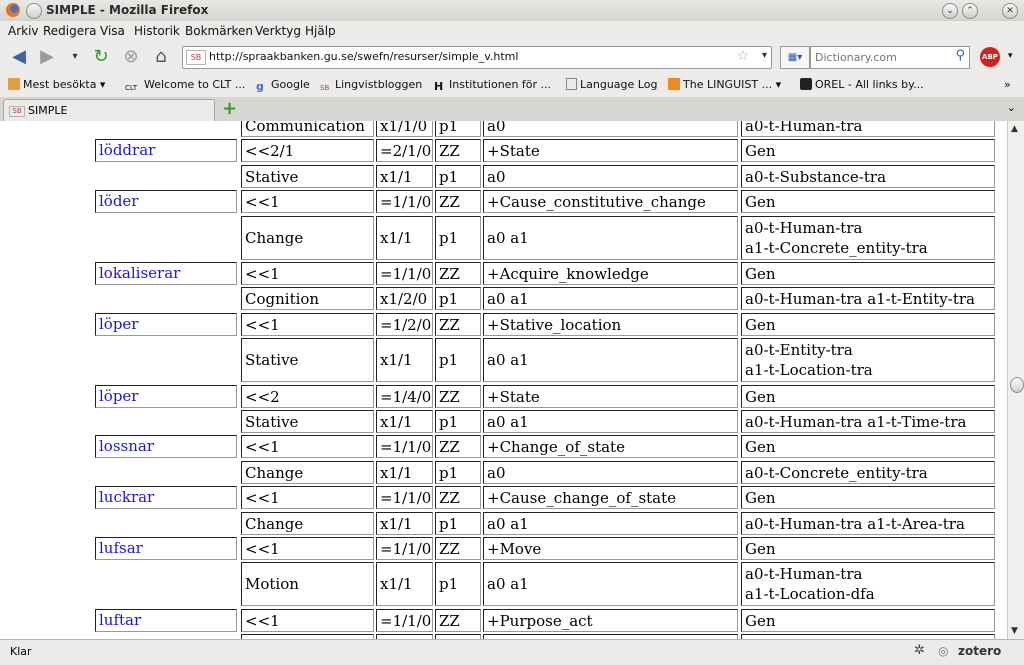 Image resolution: width=1024 pixels, height=665 pixels. Describe the element at coordinates (1014, 631) in the screenshot. I see `scroll-down-arrow-icon: ▼` at that location.